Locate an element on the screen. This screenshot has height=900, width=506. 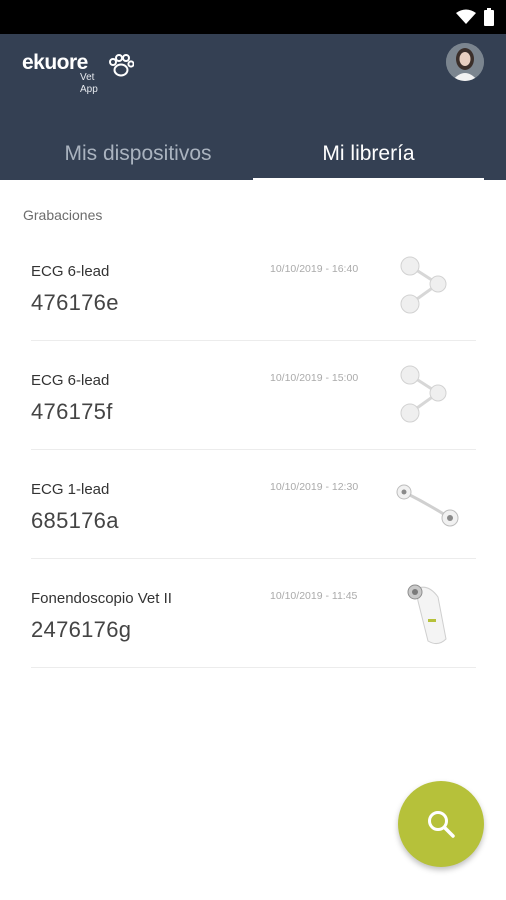
recording-date: 10/10/2019 - 12:30 is located at coordinates (314, 487).